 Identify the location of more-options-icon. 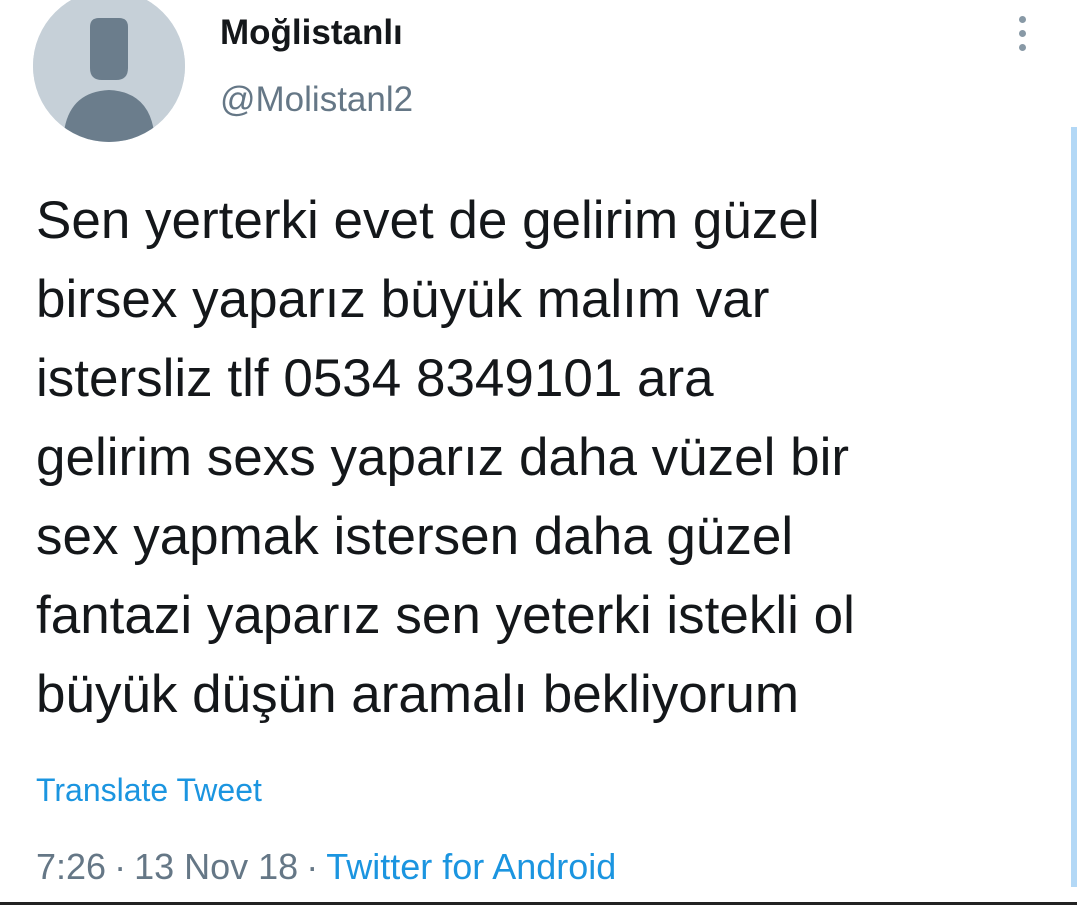
(1023, 34).